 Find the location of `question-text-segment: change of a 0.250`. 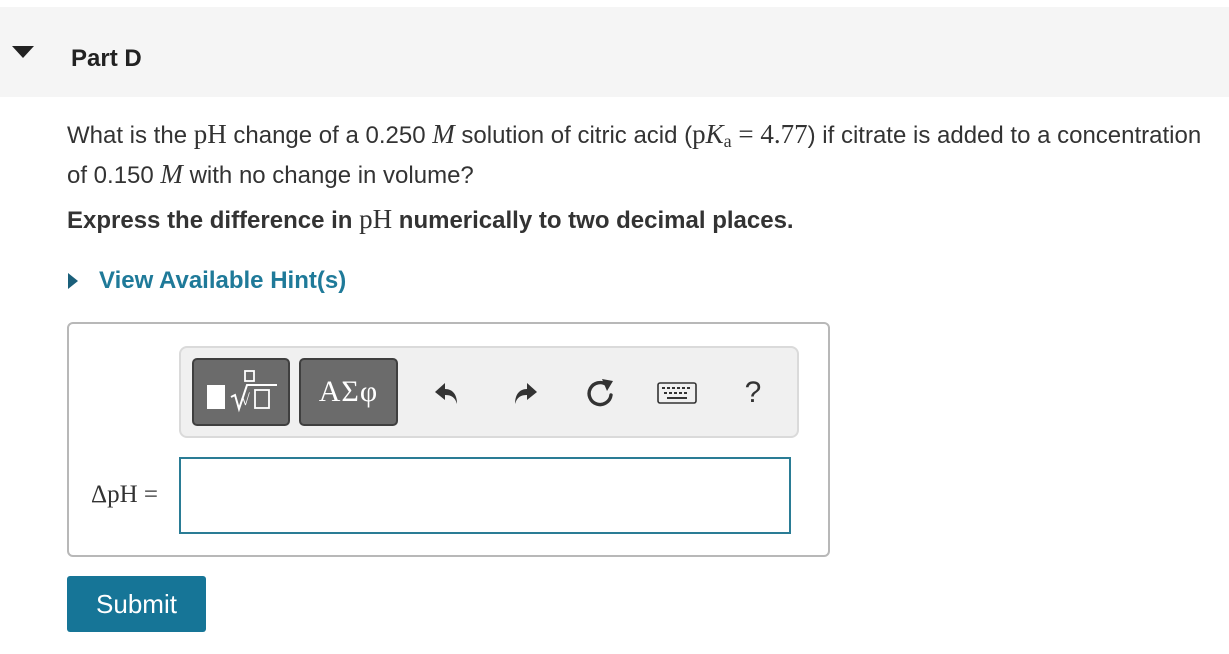

question-text-segment: change of a 0.250 is located at coordinates (329, 135).